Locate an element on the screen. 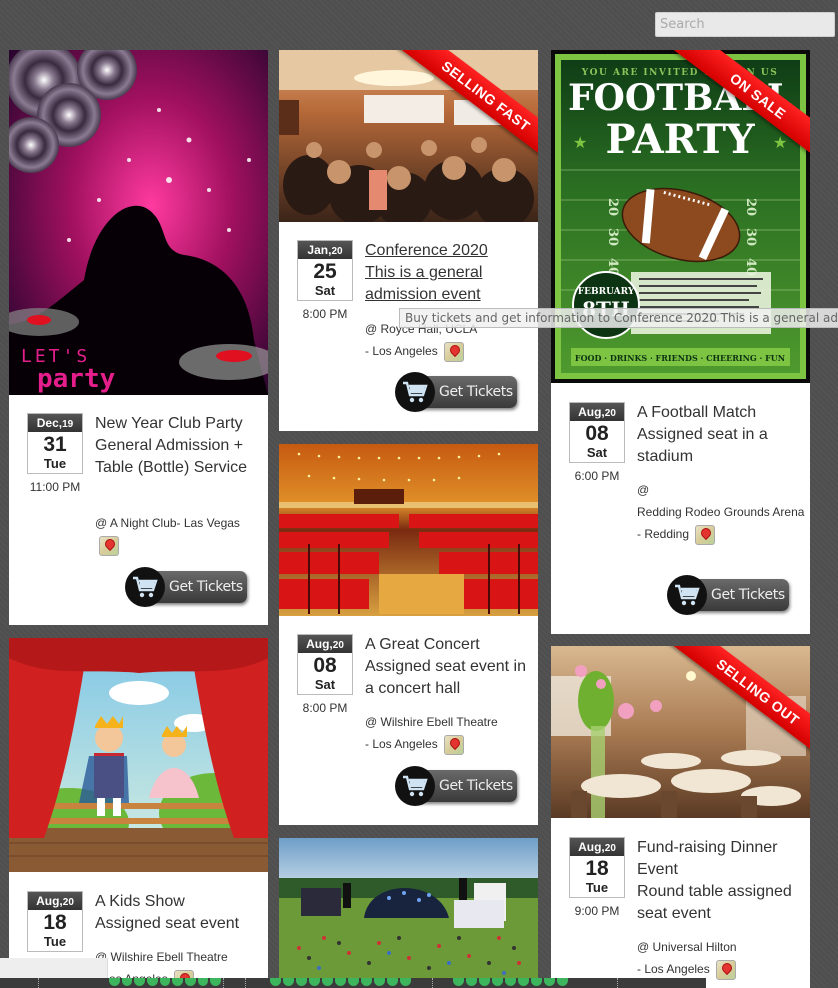 This screenshot has height=988, width=838. event-image-dj-party: LET'S party is located at coordinates (138, 222).